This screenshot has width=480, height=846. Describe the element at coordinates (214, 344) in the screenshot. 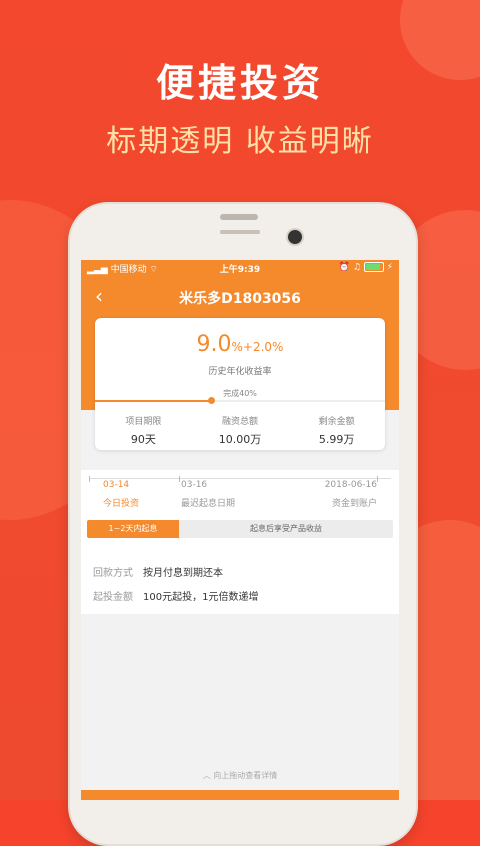

I see `rate-main: 9.0` at that location.